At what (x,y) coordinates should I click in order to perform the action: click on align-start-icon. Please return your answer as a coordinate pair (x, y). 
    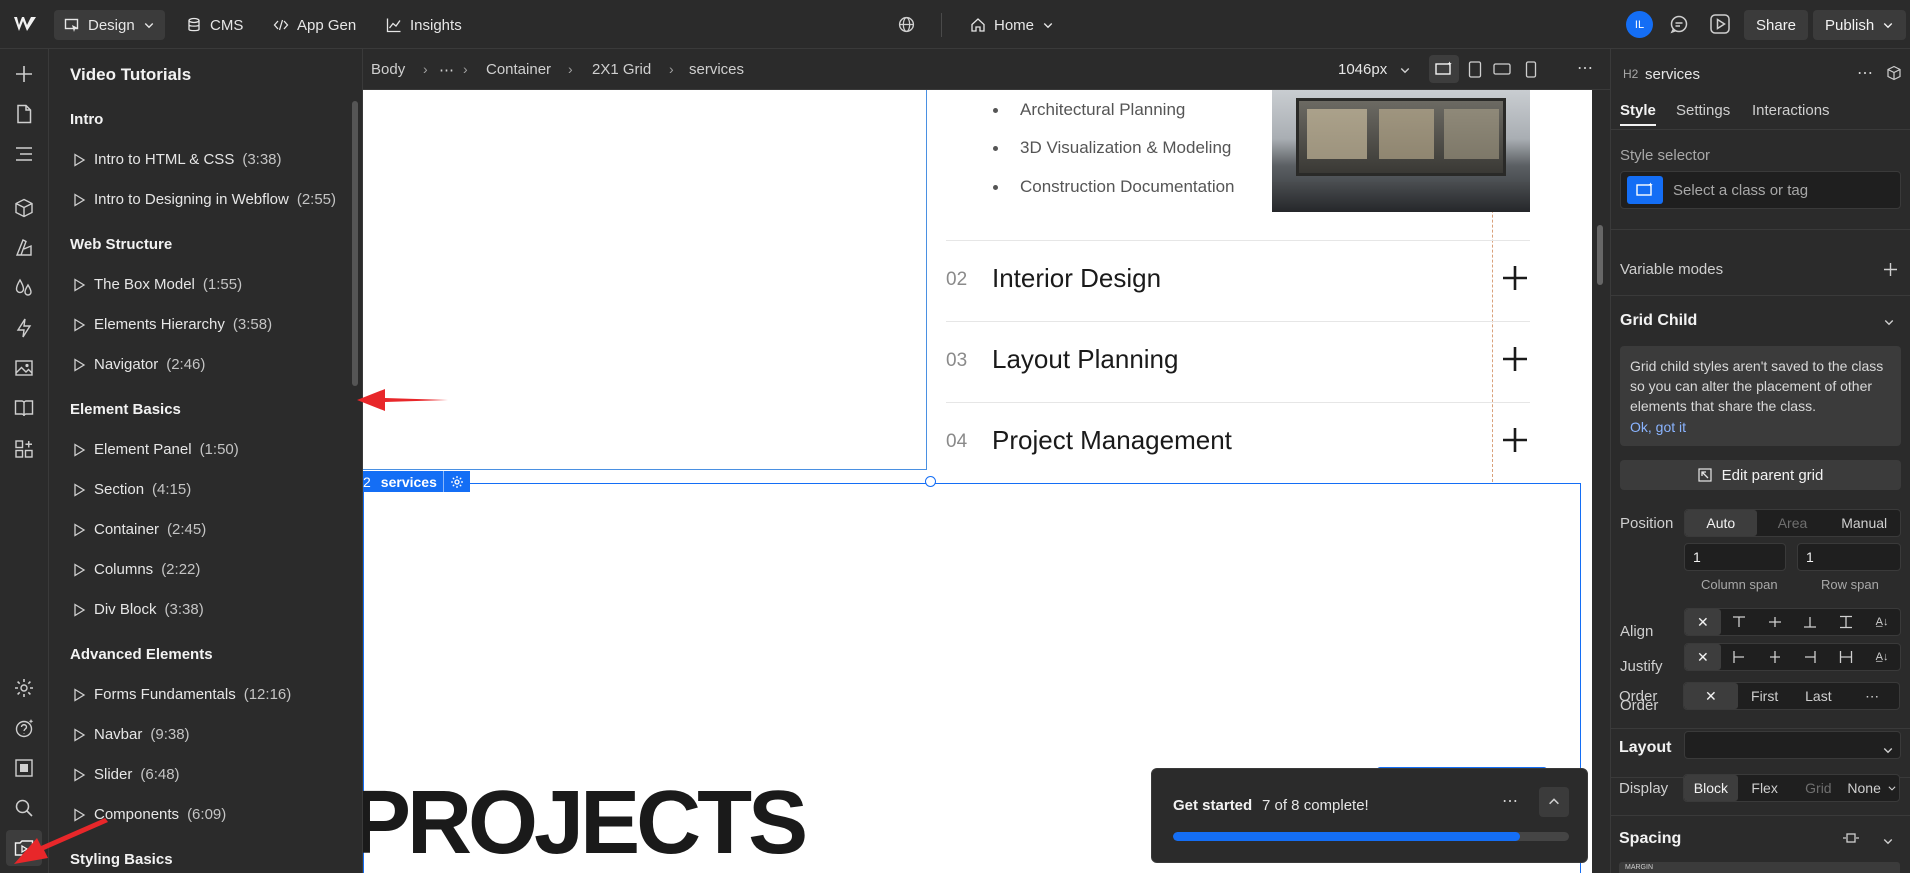
    Looking at the image, I should click on (1739, 622).